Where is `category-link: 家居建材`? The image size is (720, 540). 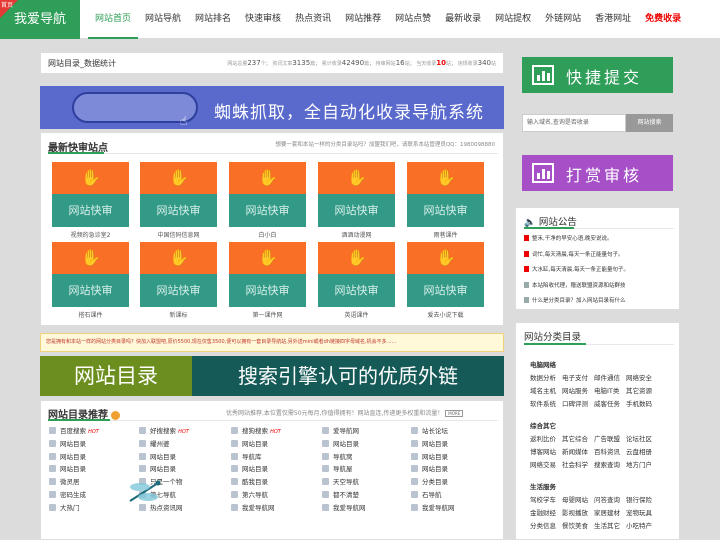 category-link: 家居建材 is located at coordinates (610, 513).